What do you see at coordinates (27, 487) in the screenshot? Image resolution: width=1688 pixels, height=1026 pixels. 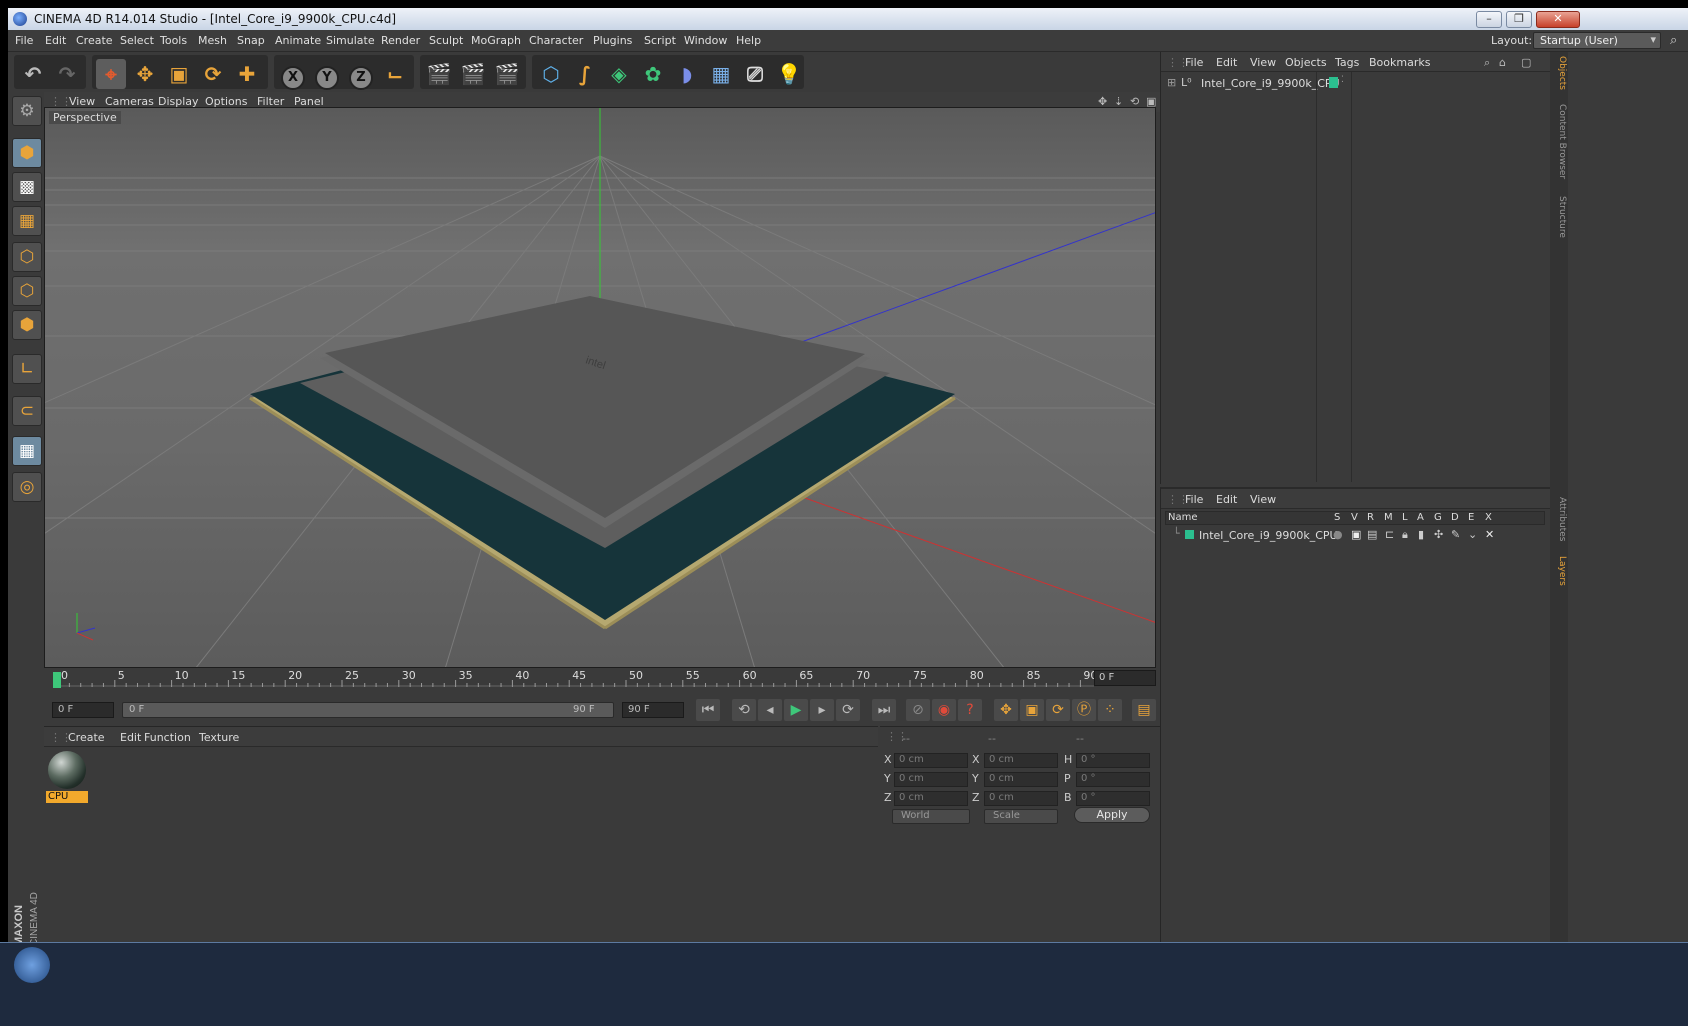 I see `solo-mode-icon: ◎` at bounding box center [27, 487].